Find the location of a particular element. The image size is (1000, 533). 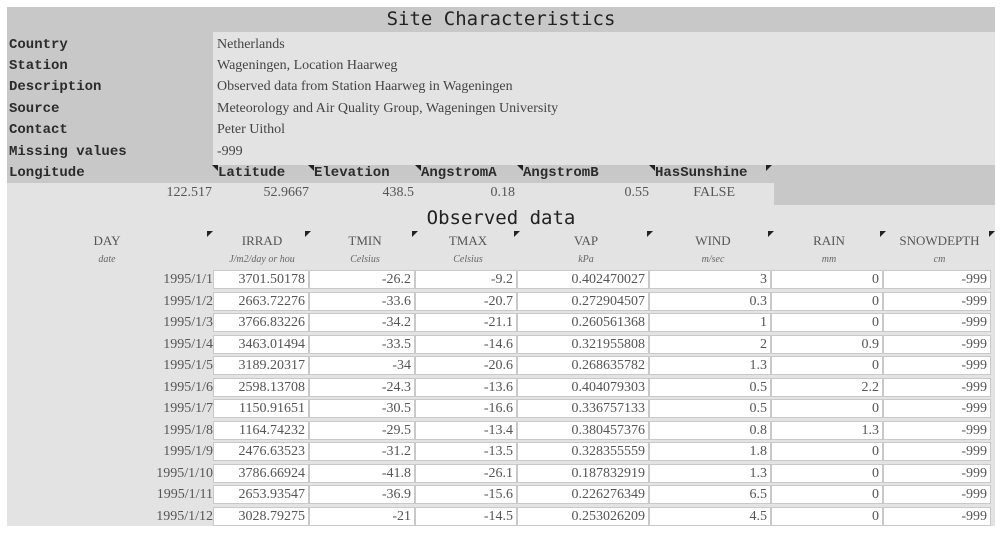

cell-tmax: -13.4 is located at coordinates (466, 430).